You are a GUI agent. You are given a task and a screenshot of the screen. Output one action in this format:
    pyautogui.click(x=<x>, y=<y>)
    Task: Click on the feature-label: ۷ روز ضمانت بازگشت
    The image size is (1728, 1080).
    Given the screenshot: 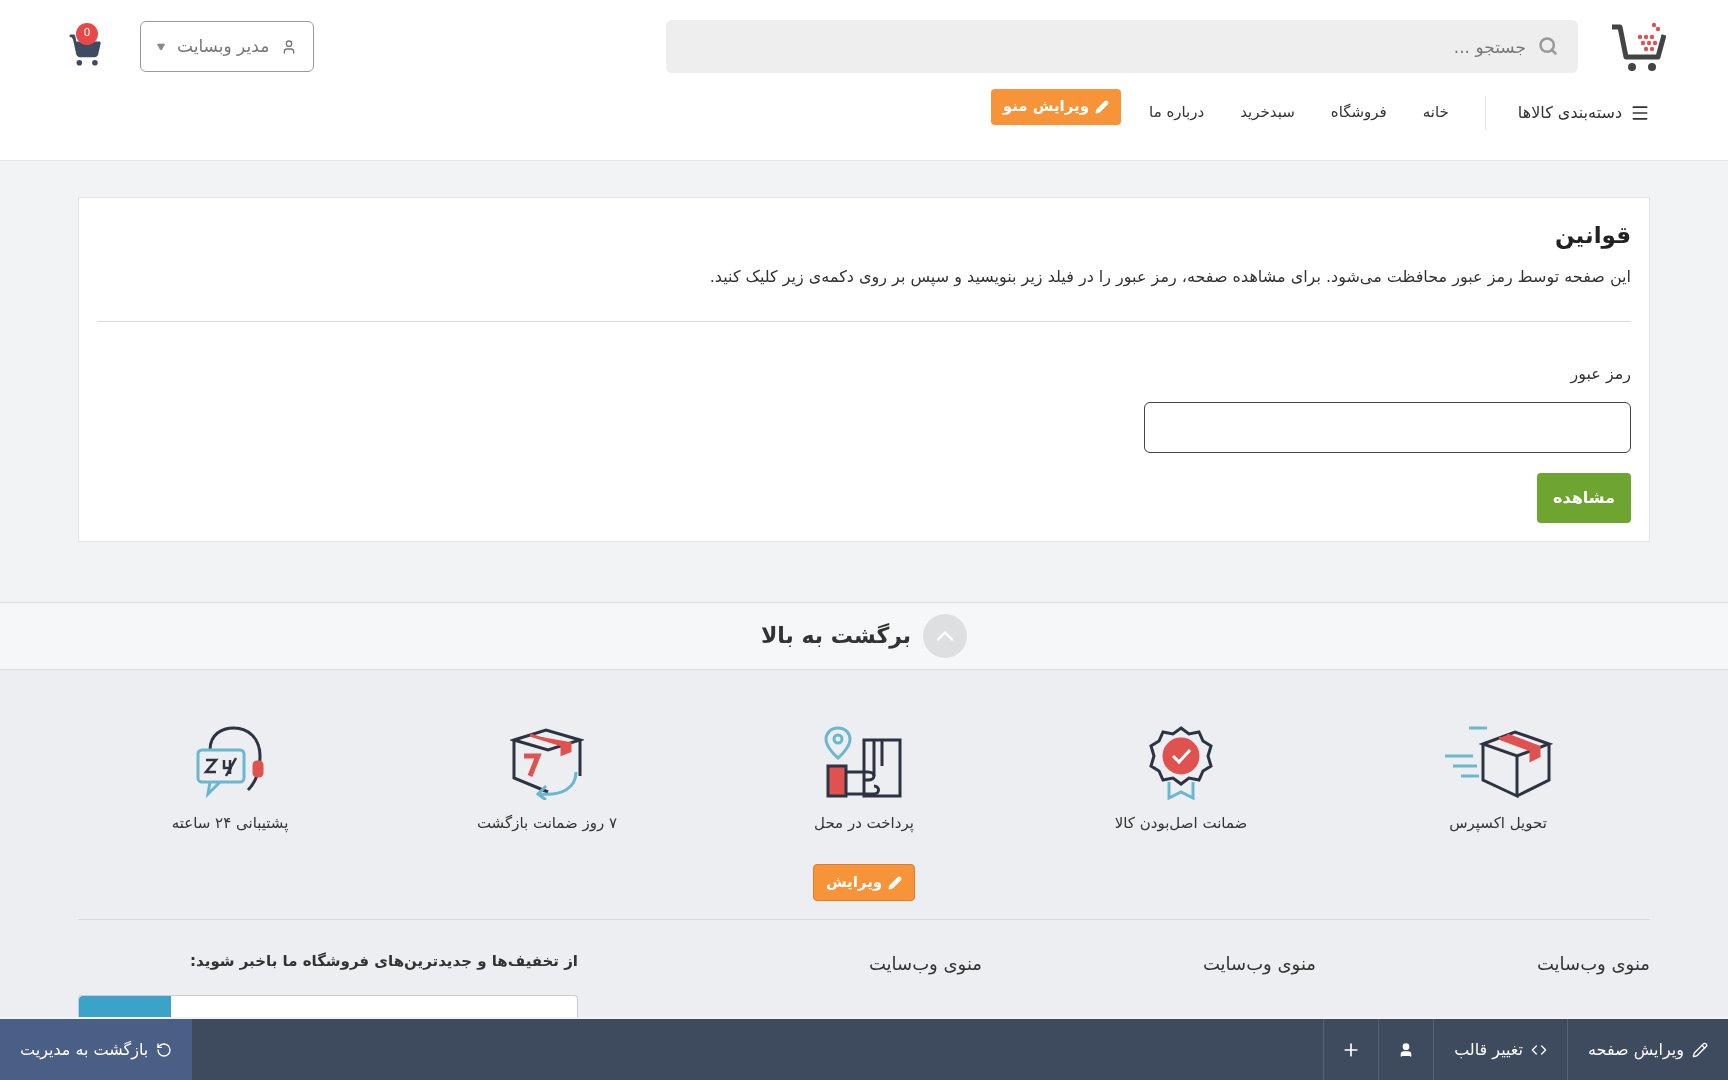 What is the action you would take?
    pyautogui.click(x=547, y=823)
    